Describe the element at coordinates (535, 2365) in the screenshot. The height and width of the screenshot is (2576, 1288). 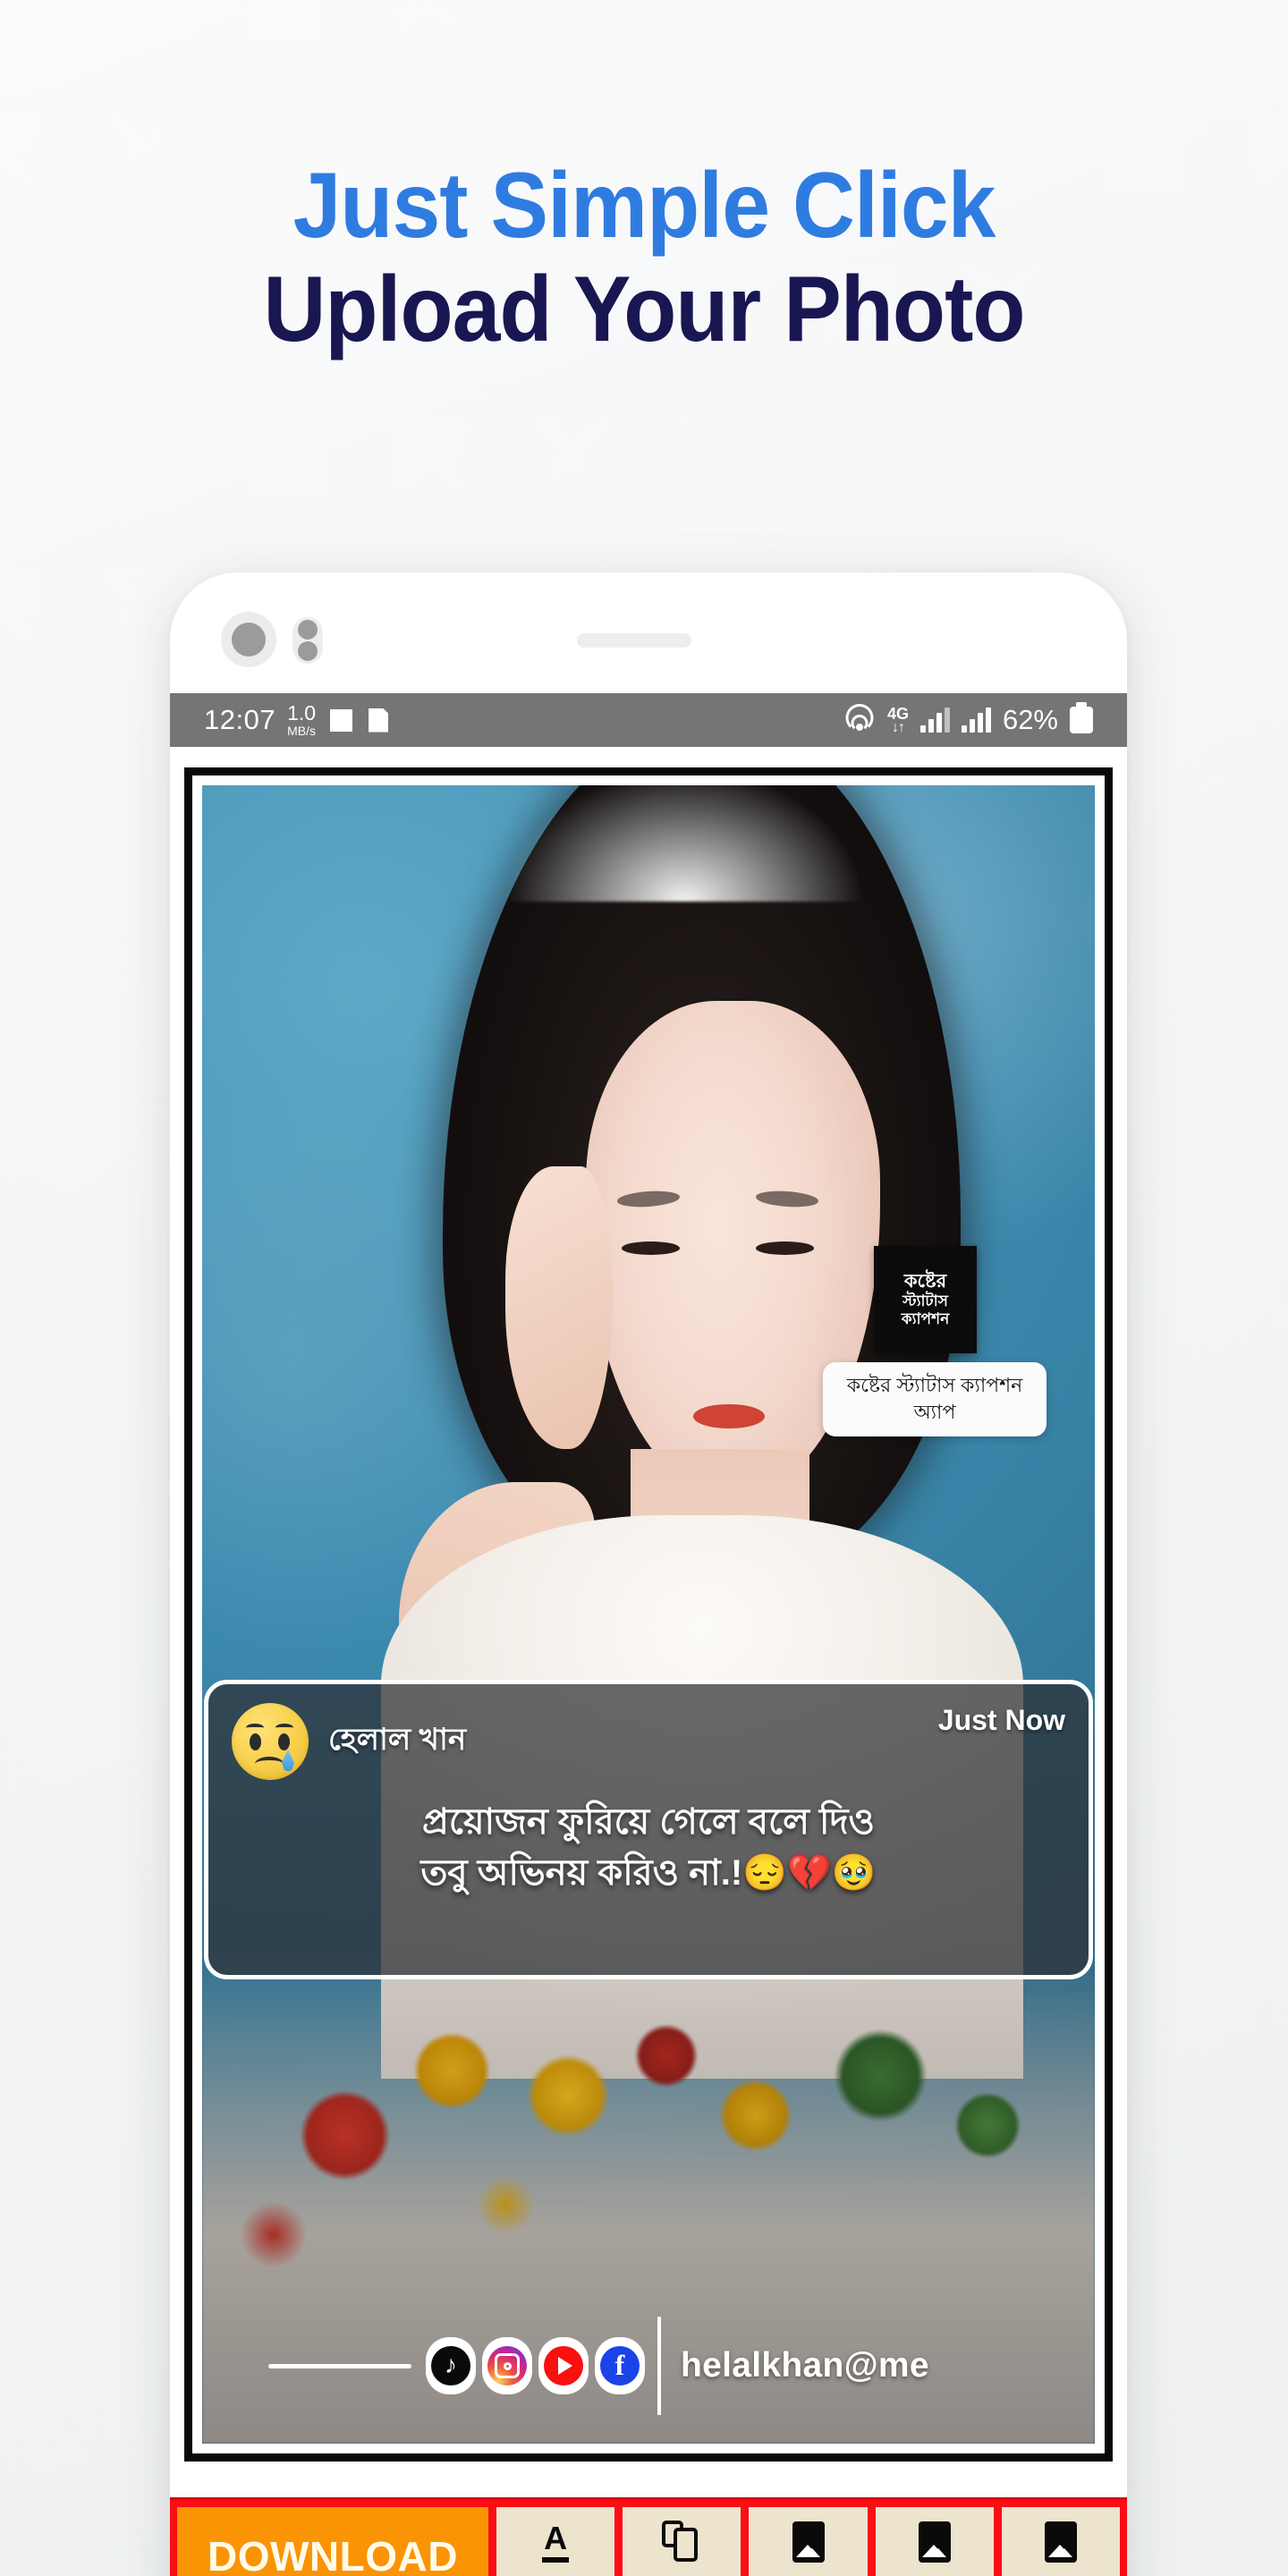
I see `social-icon-group` at that location.